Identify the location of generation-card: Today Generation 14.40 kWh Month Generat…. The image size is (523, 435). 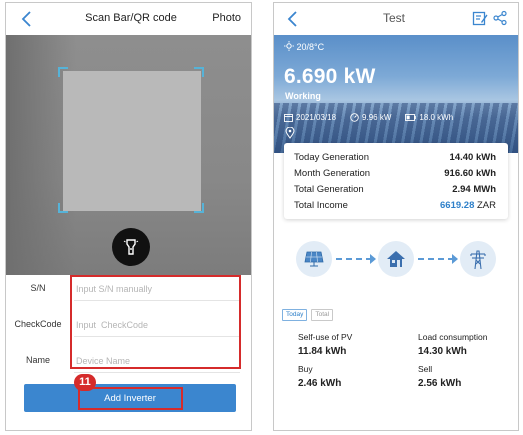
(396, 181).